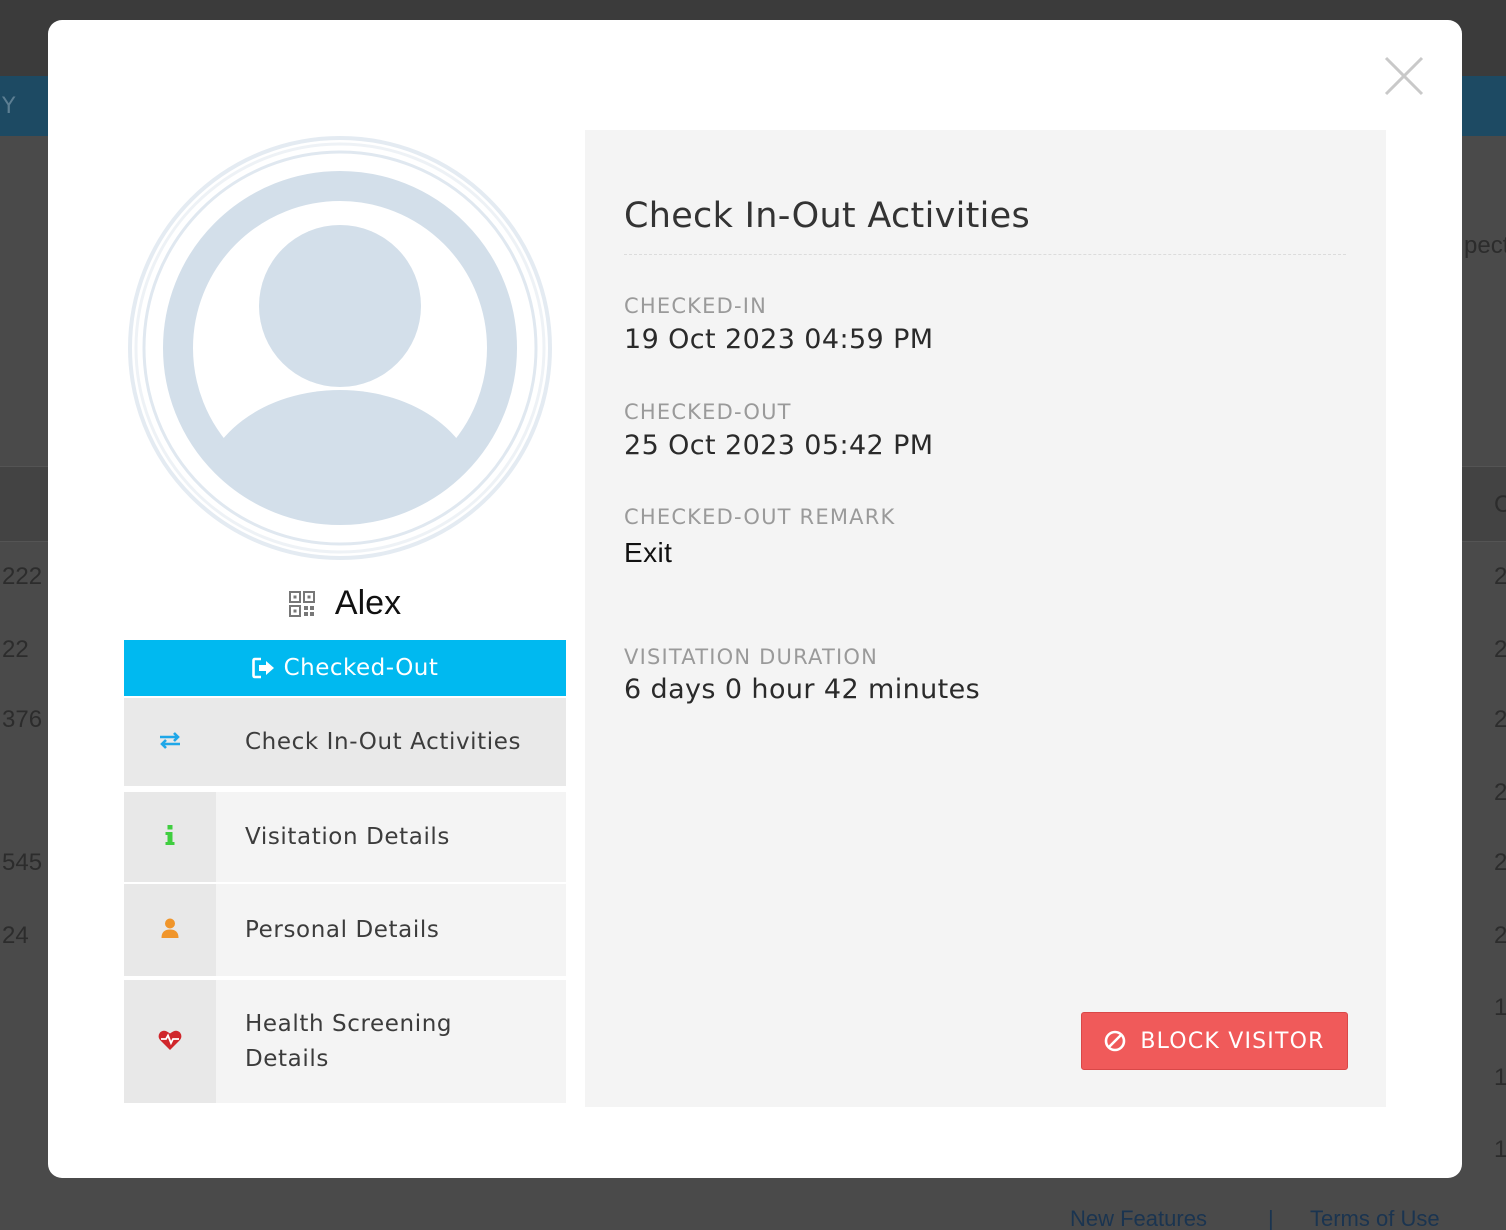 Image resolution: width=1506 pixels, height=1230 pixels. What do you see at coordinates (170, 837) in the screenshot?
I see `info-icon` at bounding box center [170, 837].